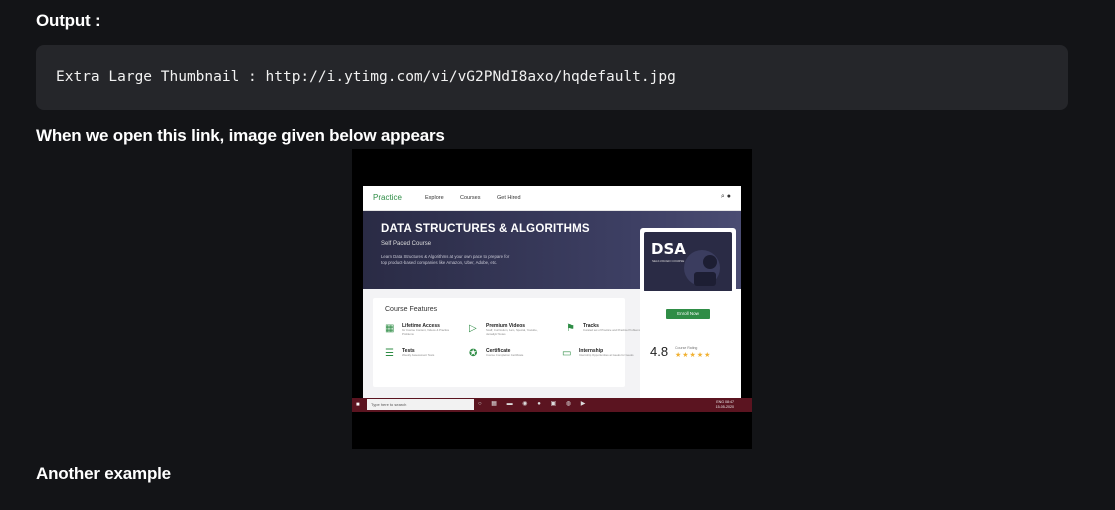 The height and width of the screenshot is (510, 1115). What do you see at coordinates (434, 198) in the screenshot?
I see `nav-link-explore: Explore` at bounding box center [434, 198].